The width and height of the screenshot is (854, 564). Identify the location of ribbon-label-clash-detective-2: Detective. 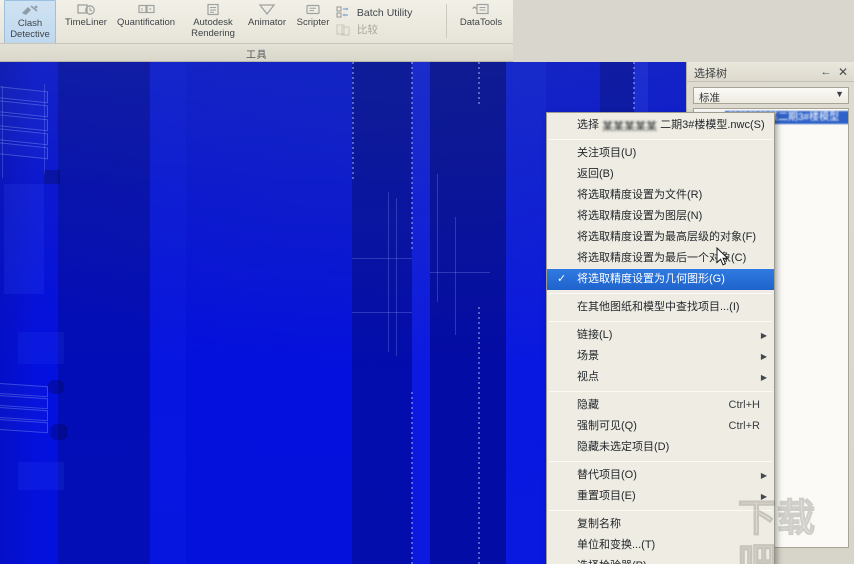
(30, 34).